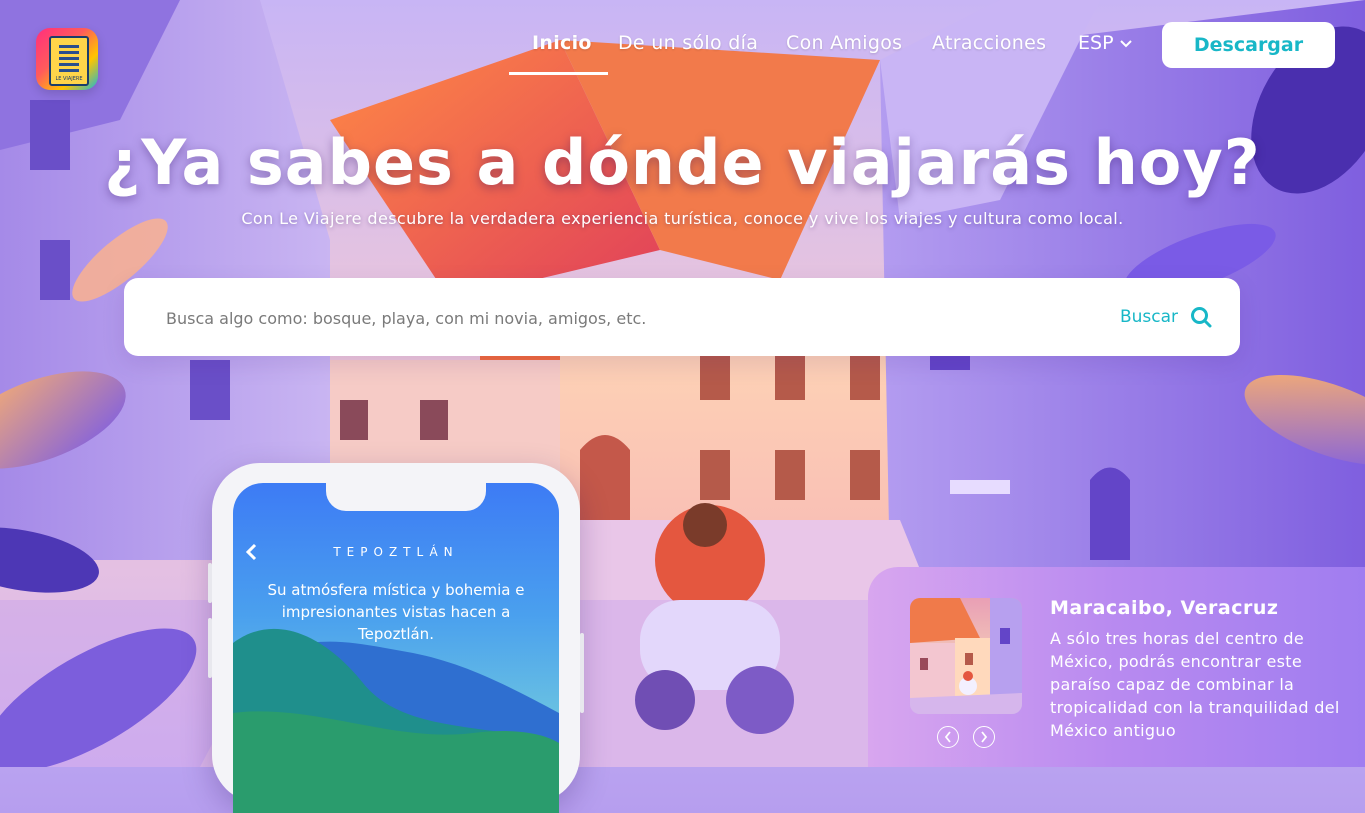 Image resolution: width=1365 pixels, height=813 pixels. Describe the element at coordinates (406, 497) in the screenshot. I see `phone-notch` at that location.